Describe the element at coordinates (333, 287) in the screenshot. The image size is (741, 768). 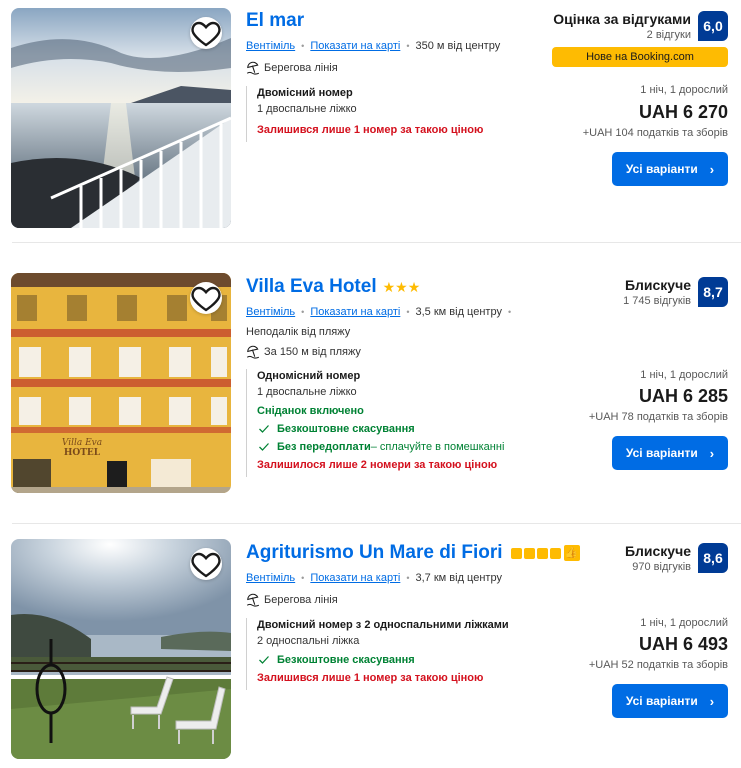
I see `hotel-title: Villa Eva Hotel ★★★` at that location.